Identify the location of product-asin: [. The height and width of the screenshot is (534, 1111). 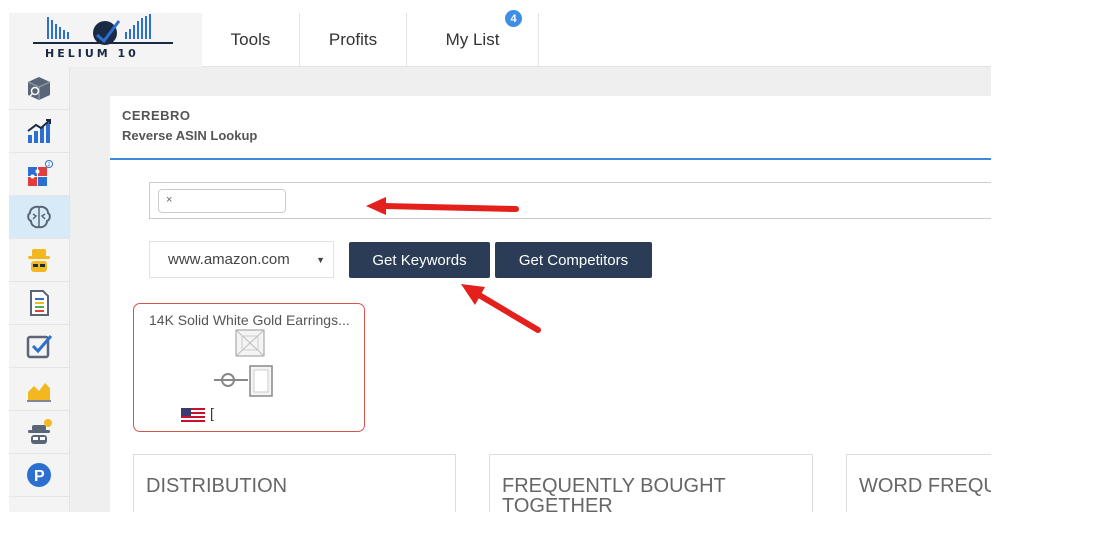
(212, 413).